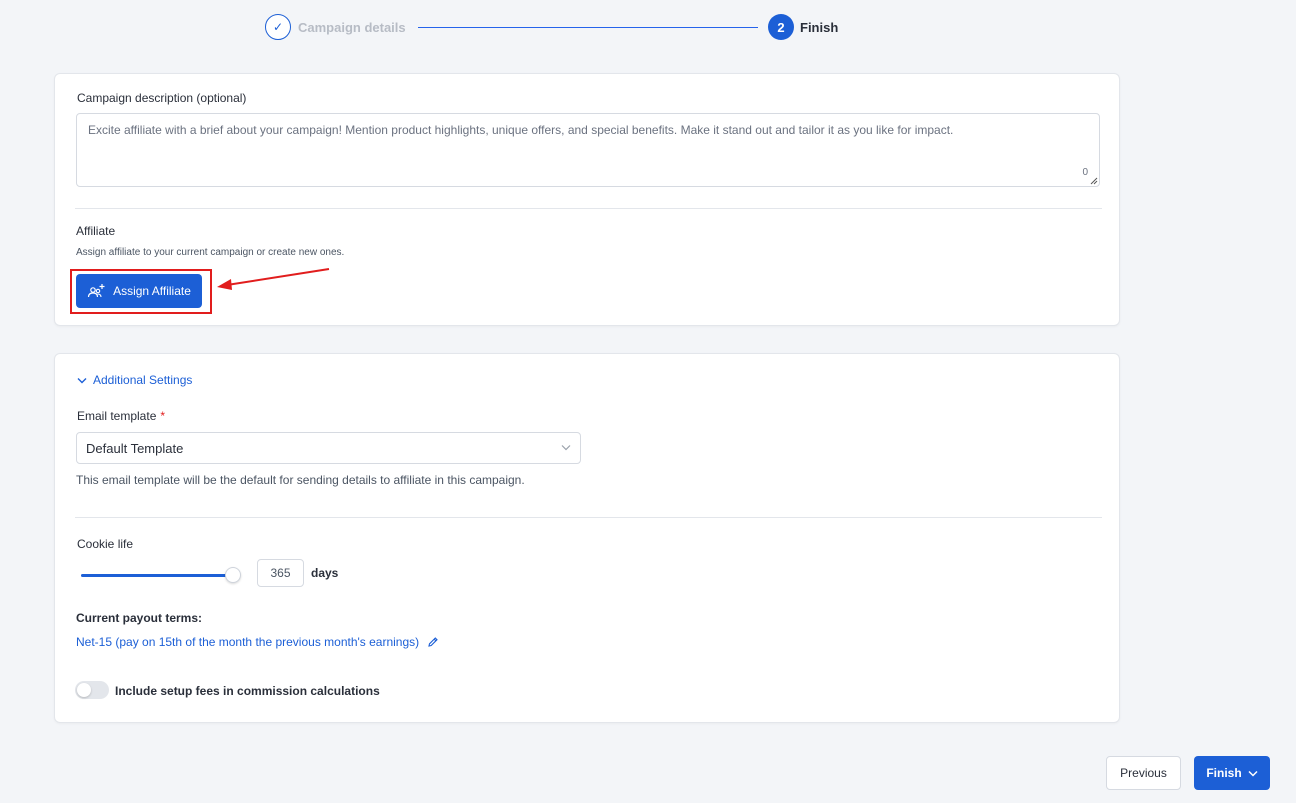 This screenshot has height=803, width=1296. What do you see at coordinates (121, 416) in the screenshot?
I see `email-template-label: Email template *` at bounding box center [121, 416].